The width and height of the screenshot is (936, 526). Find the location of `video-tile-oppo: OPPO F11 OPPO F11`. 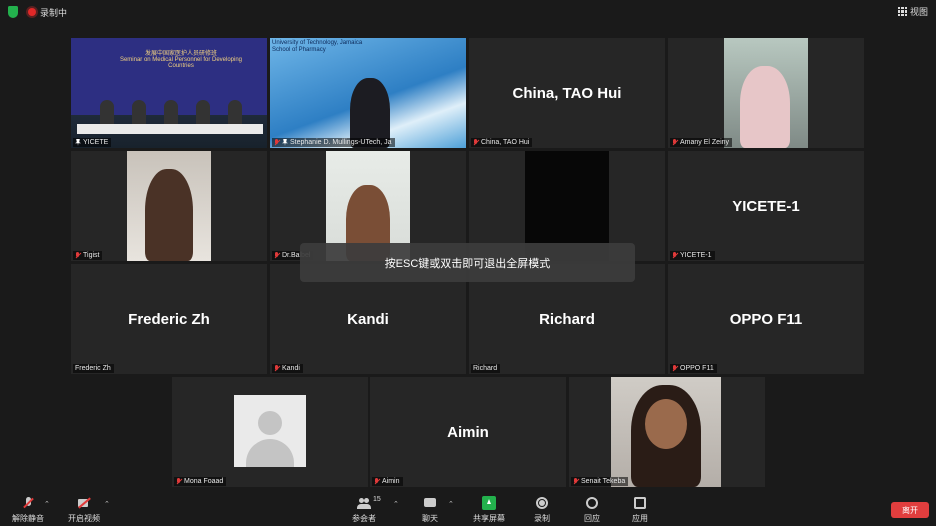

video-tile-oppo: OPPO F11 OPPO F11 is located at coordinates (766, 319).